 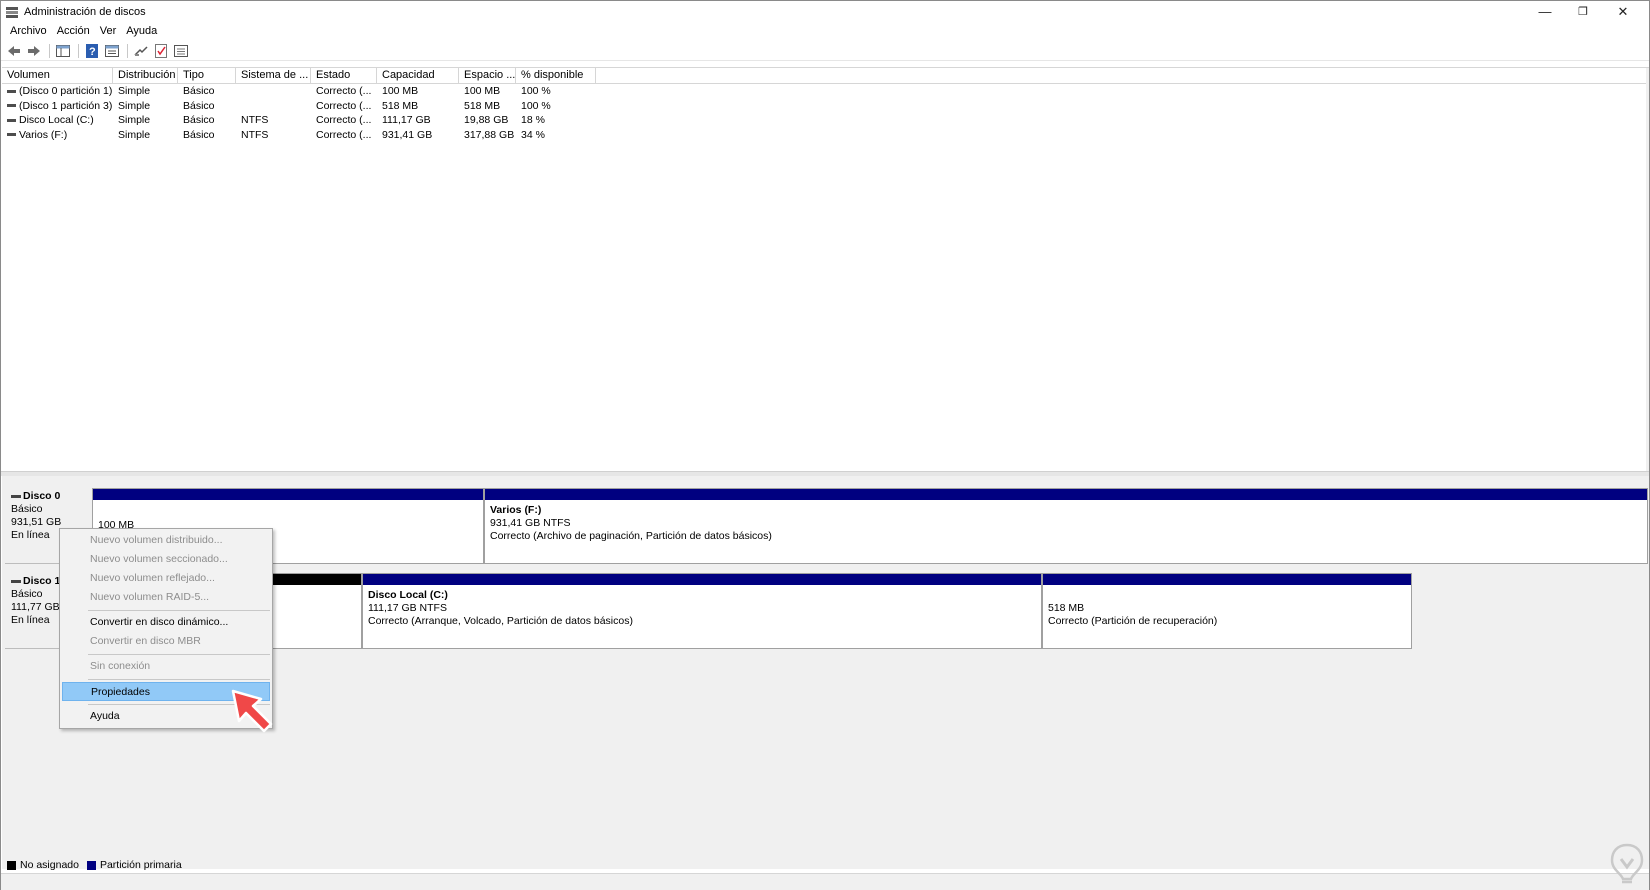 I want to click on vertical-scrollbar, so click(x=1647, y=270).